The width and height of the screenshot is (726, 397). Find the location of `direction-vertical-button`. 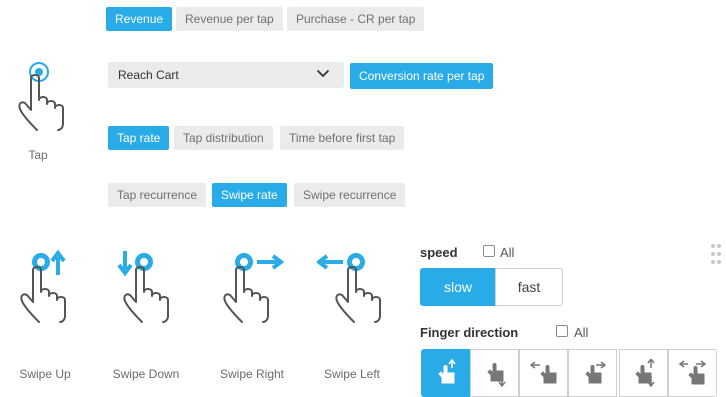

direction-vertical-button is located at coordinates (643, 373).